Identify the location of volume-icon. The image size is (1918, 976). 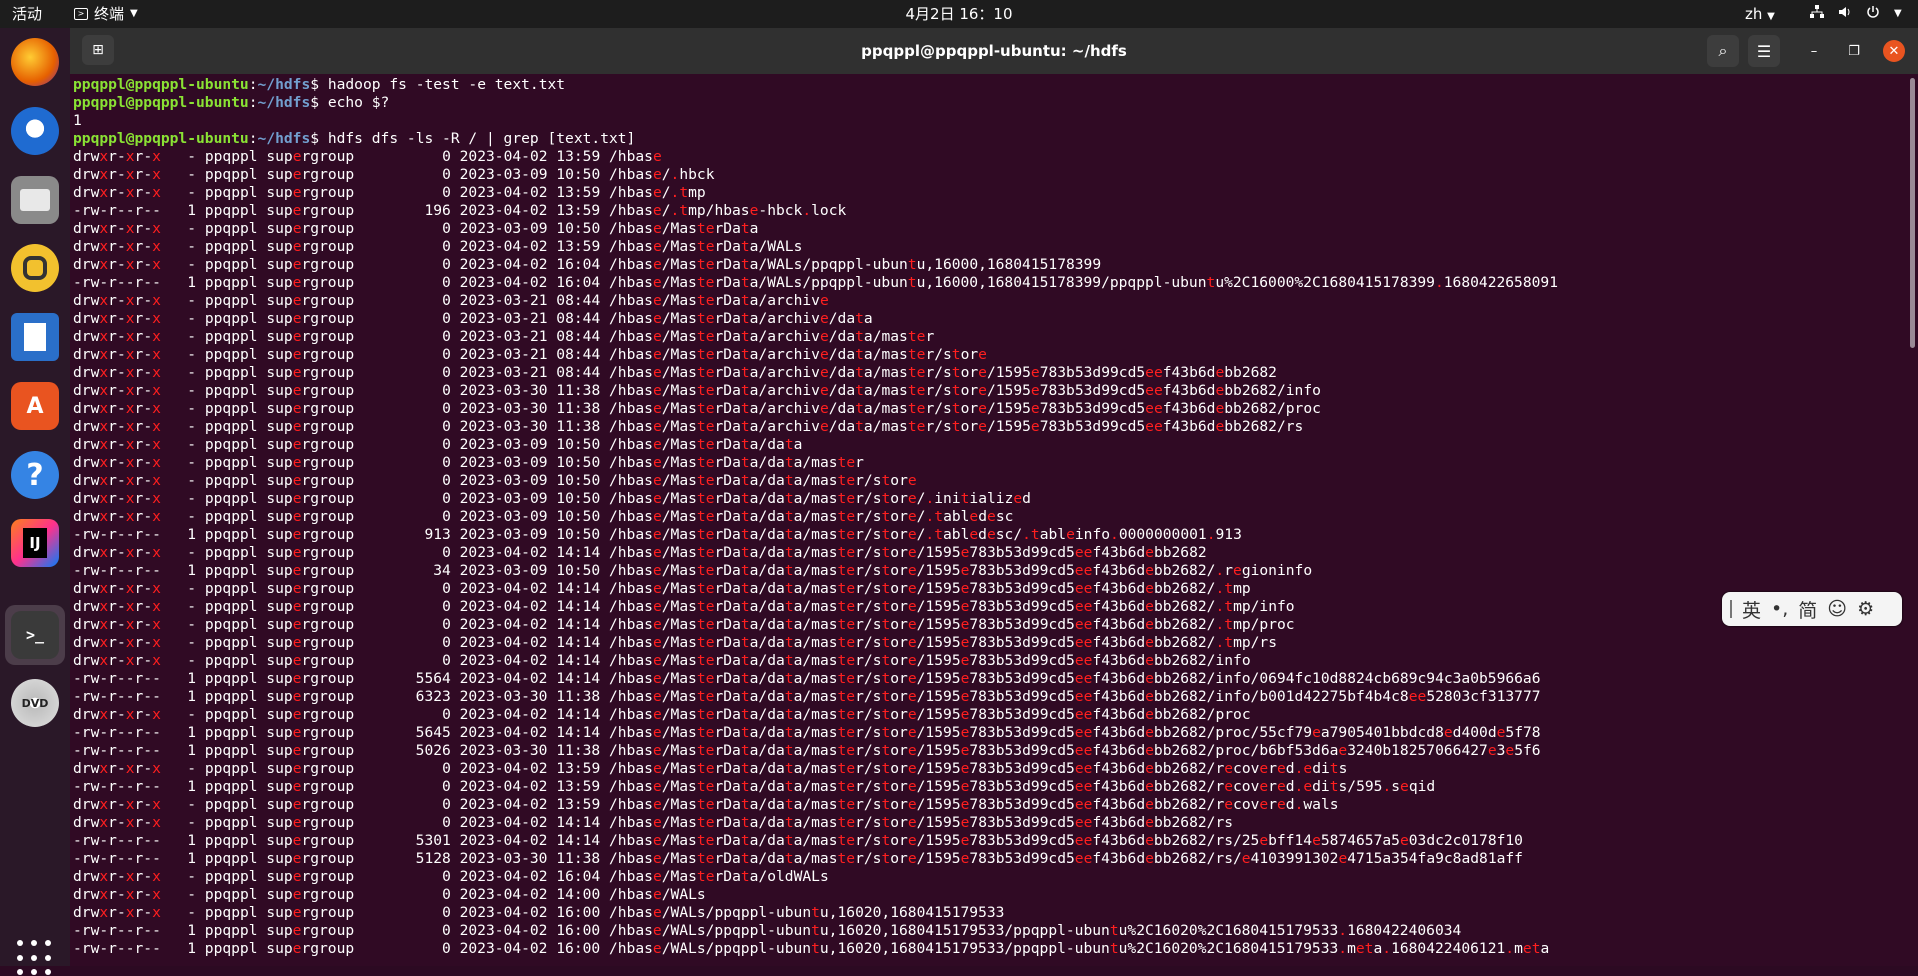
(1845, 14).